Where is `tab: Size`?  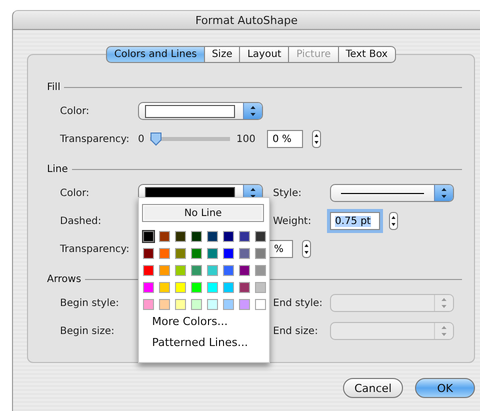
tab: Size is located at coordinates (222, 54).